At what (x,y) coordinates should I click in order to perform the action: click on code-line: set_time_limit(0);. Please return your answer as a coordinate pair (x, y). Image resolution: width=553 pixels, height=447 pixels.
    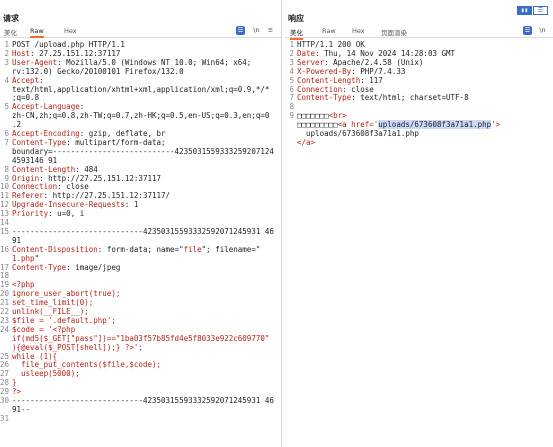
    Looking at the image, I should click on (52, 302).